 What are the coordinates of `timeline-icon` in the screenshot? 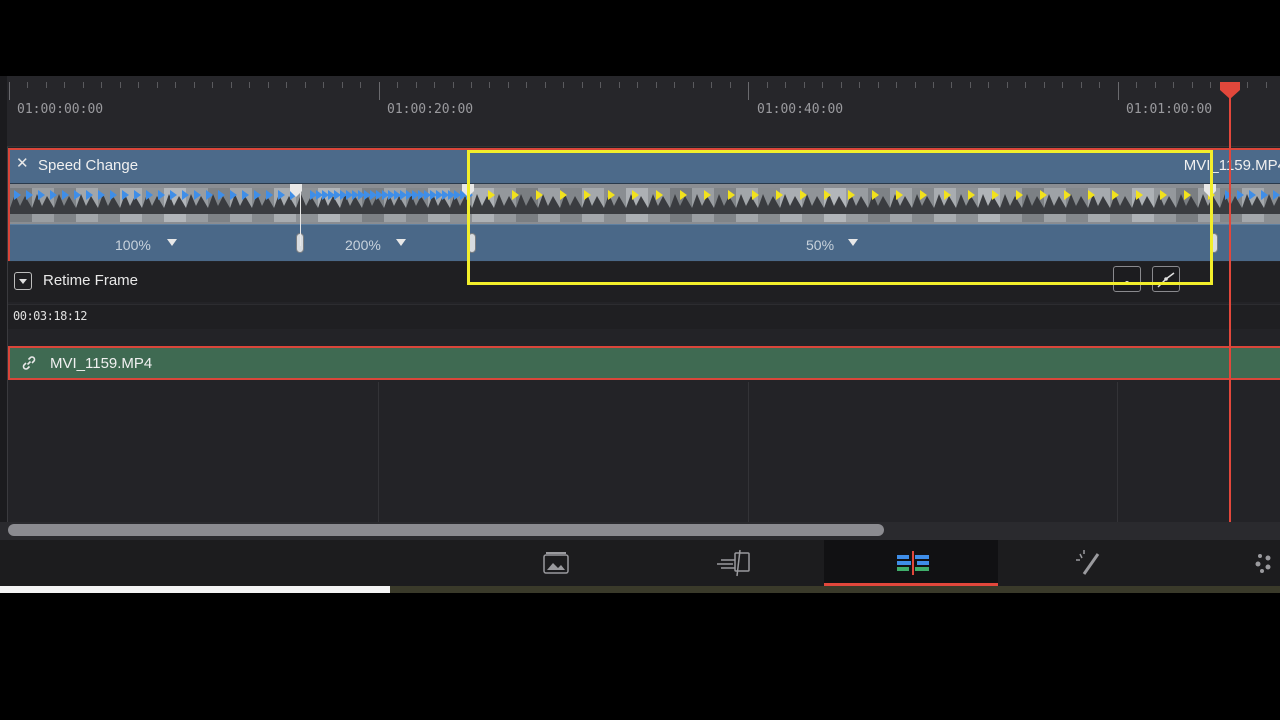 It's located at (913, 563).